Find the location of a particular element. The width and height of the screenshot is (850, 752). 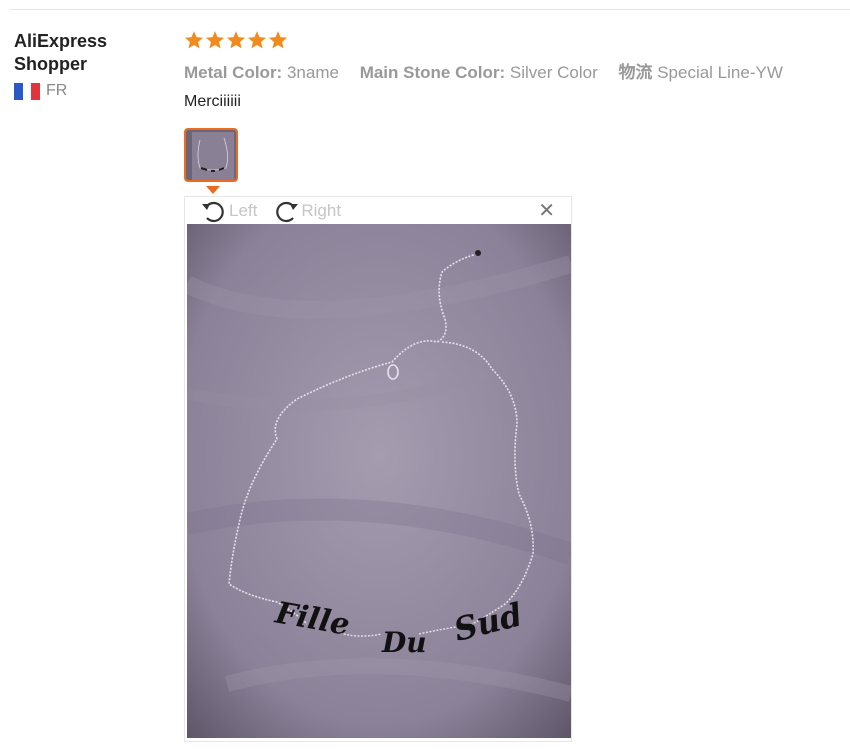

review-comment: Merciiiiii is located at coordinates (212, 101).